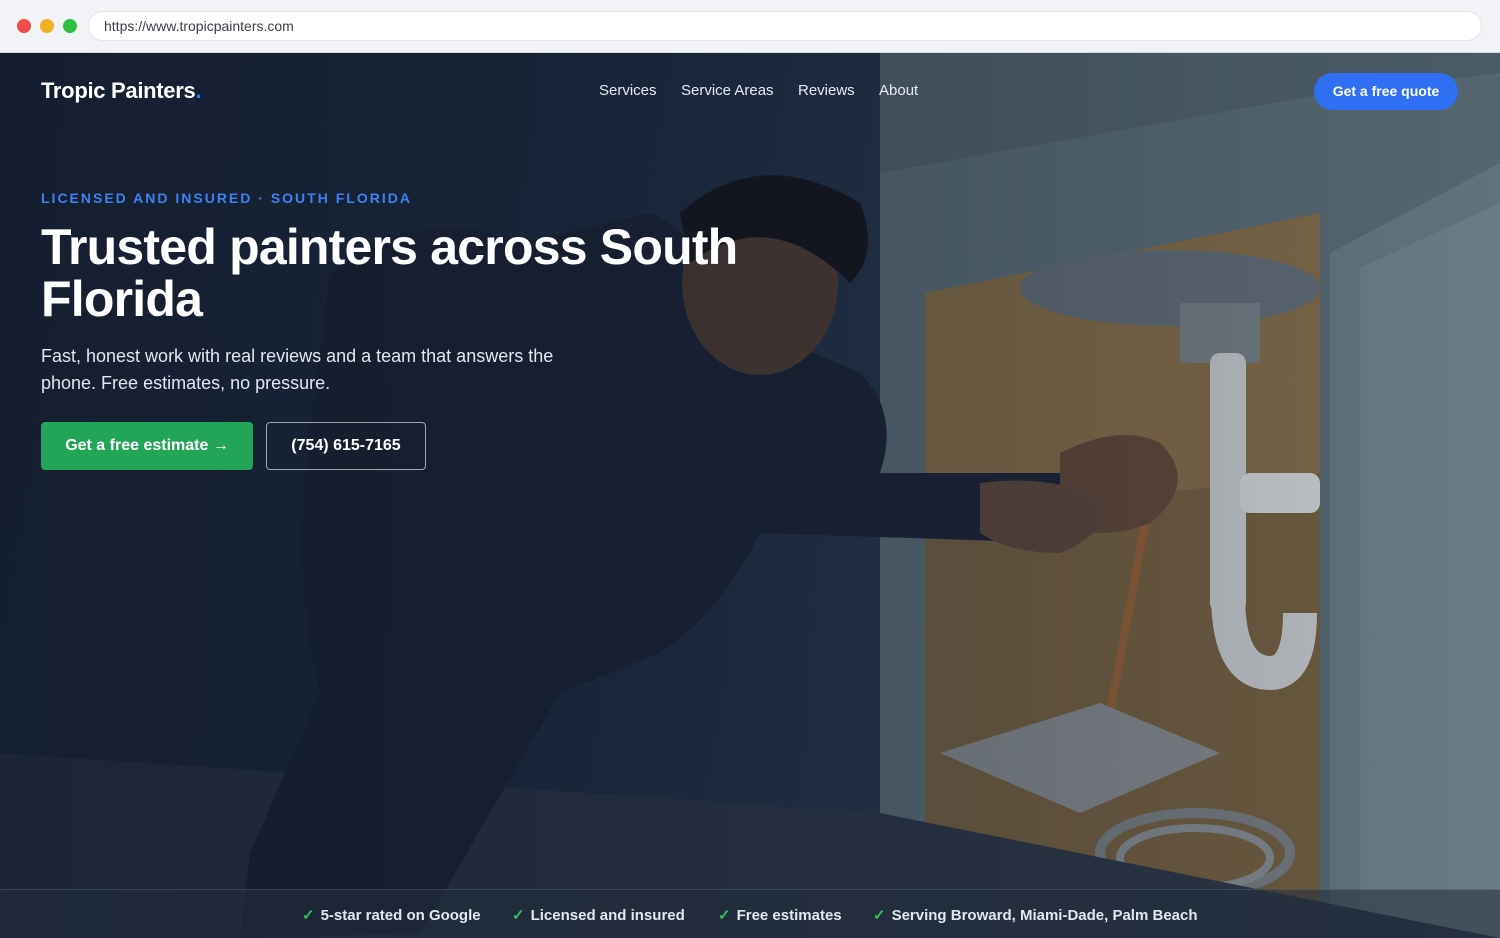 The image size is (1500, 938). I want to click on trust-item-free-estimates: ✓ Free estimates, so click(780, 915).